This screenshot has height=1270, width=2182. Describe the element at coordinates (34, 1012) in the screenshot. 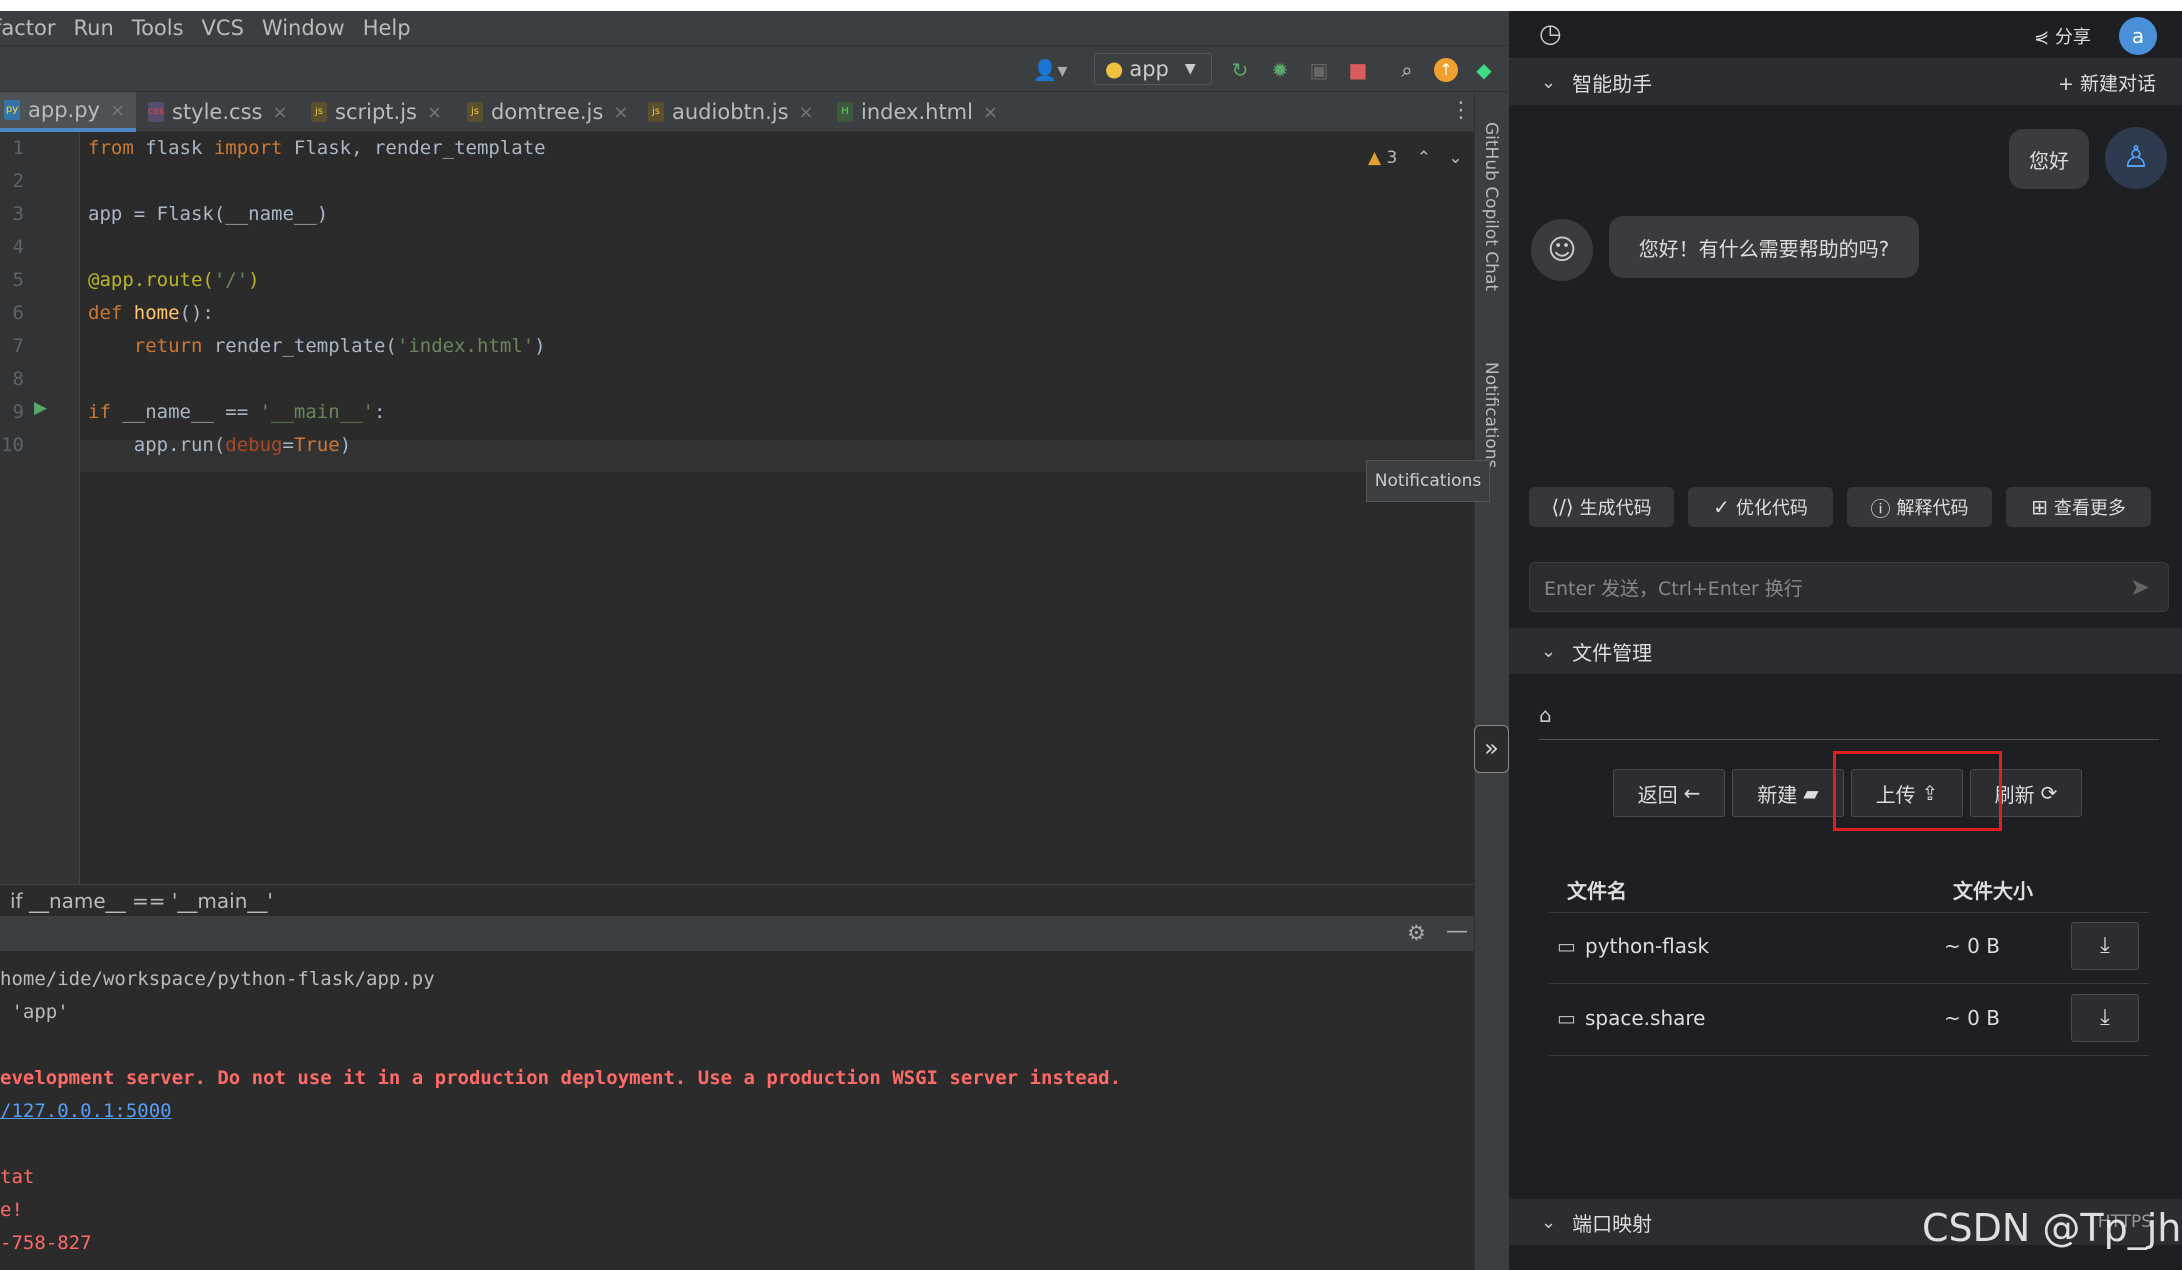

I see `console-line: 'app'` at that location.